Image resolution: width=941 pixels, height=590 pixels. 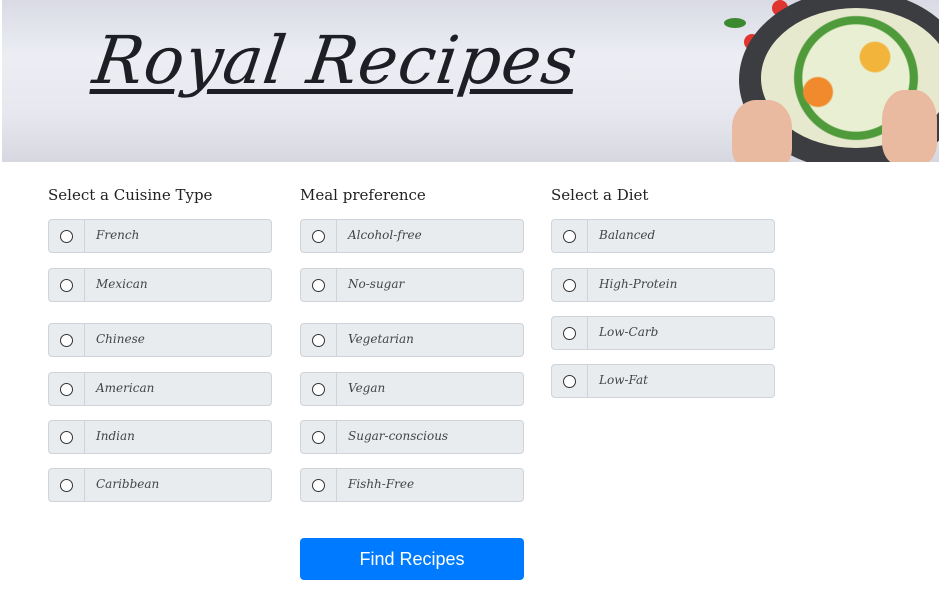 I want to click on diet-heading: Select a Diet, so click(x=600, y=195).